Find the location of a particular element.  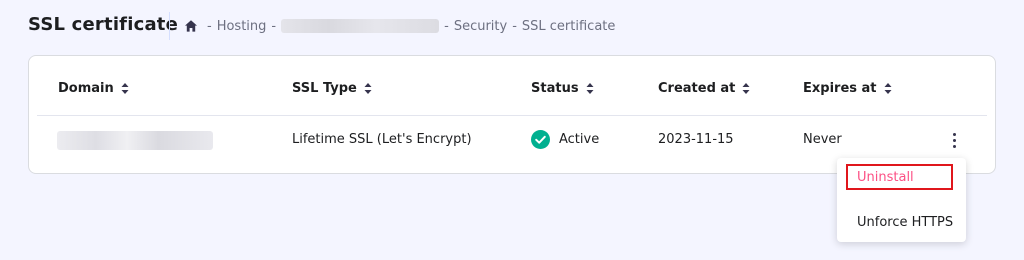

row-divider is located at coordinates (512, 115).